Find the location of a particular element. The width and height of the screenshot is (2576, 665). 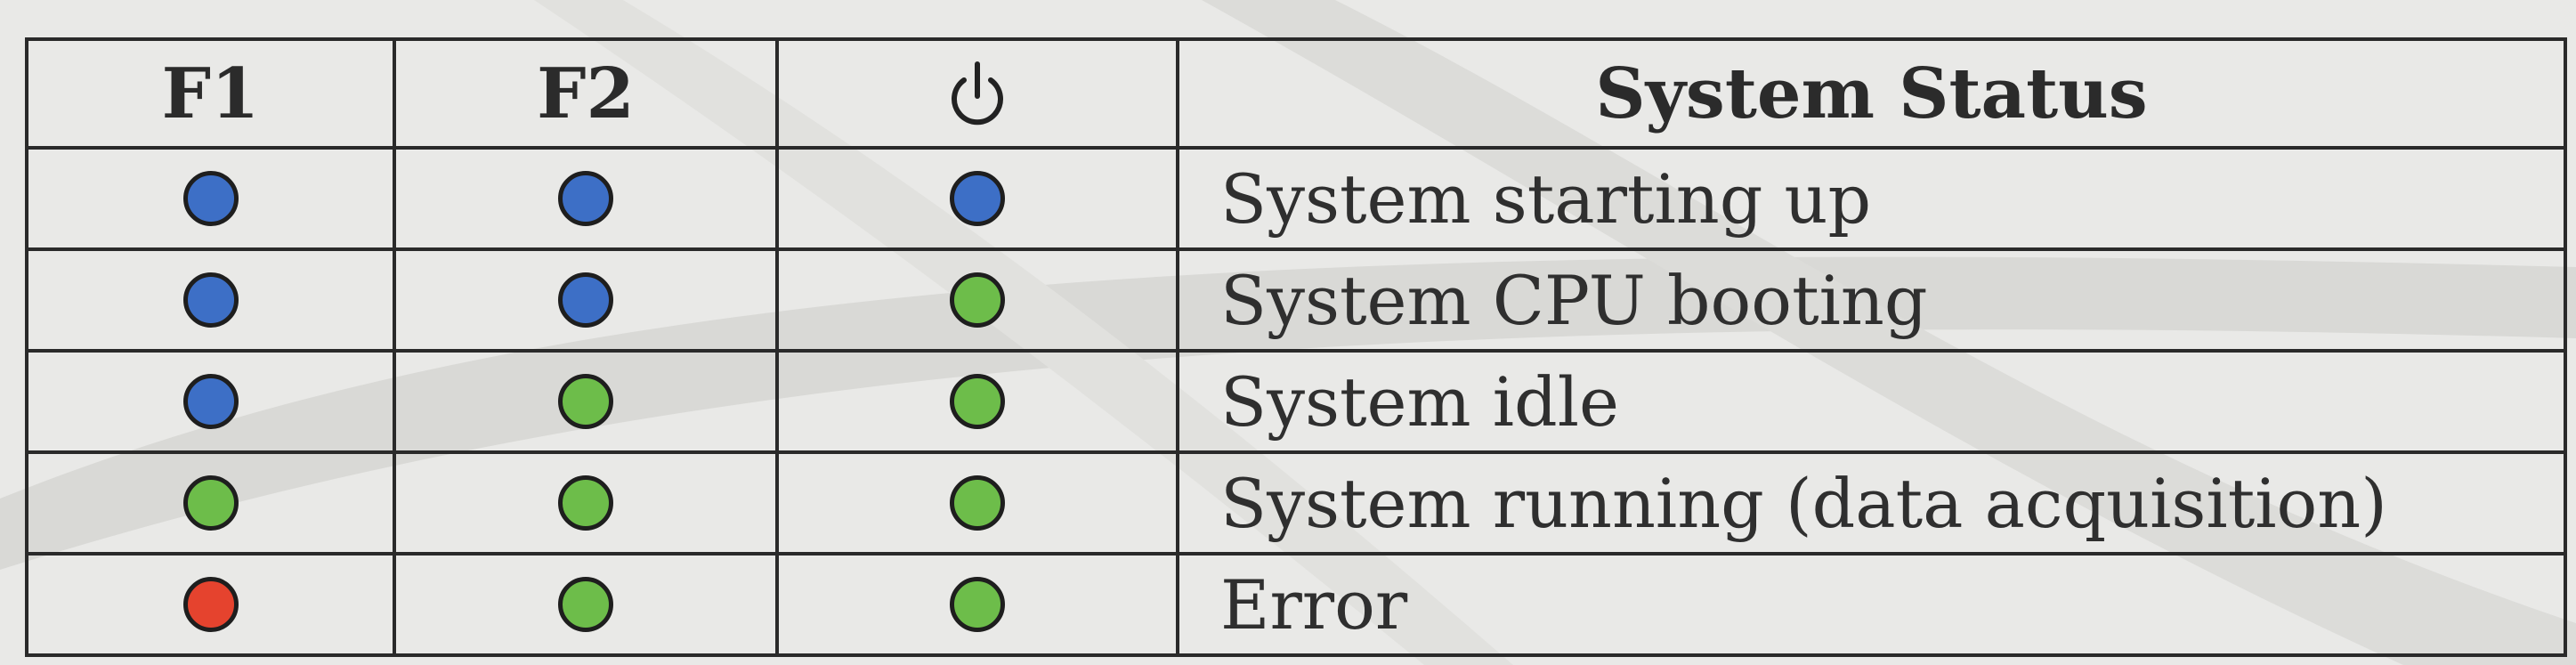

status-text: Error is located at coordinates (1871, 604).